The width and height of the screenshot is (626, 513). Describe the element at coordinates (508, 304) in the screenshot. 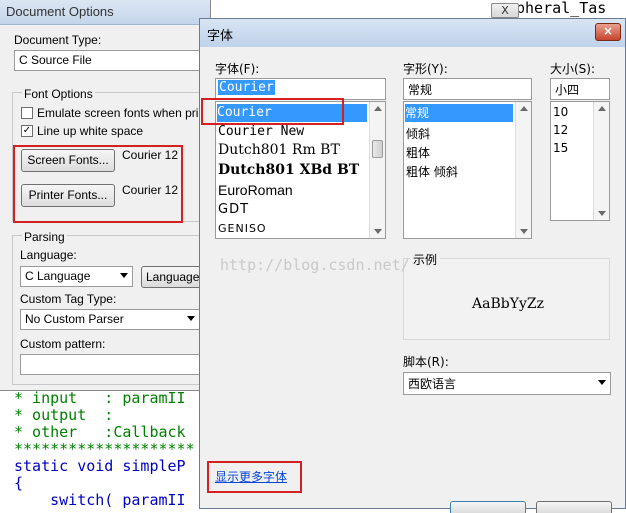

I see `sample-text: AaBbYyZz` at that location.